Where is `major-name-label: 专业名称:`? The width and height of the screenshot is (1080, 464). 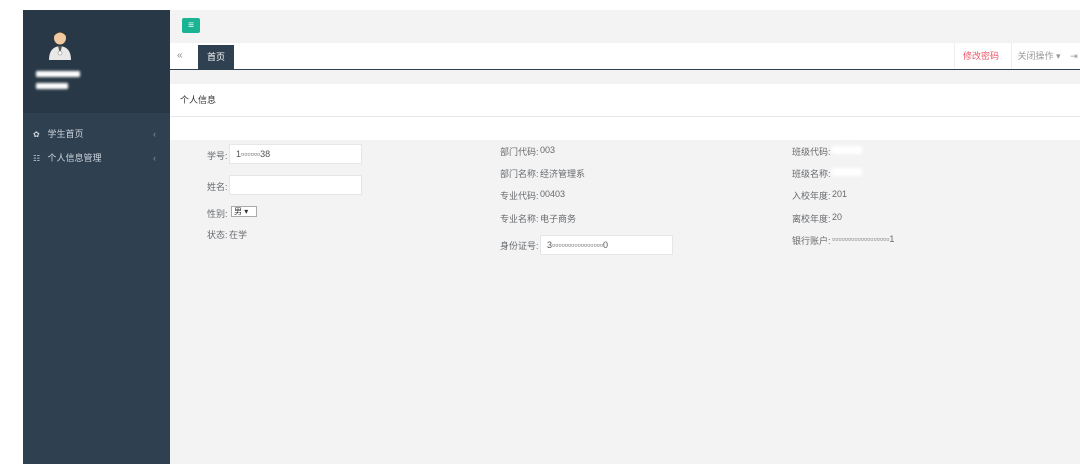
major-name-label: 专业名称: is located at coordinates (519, 219).